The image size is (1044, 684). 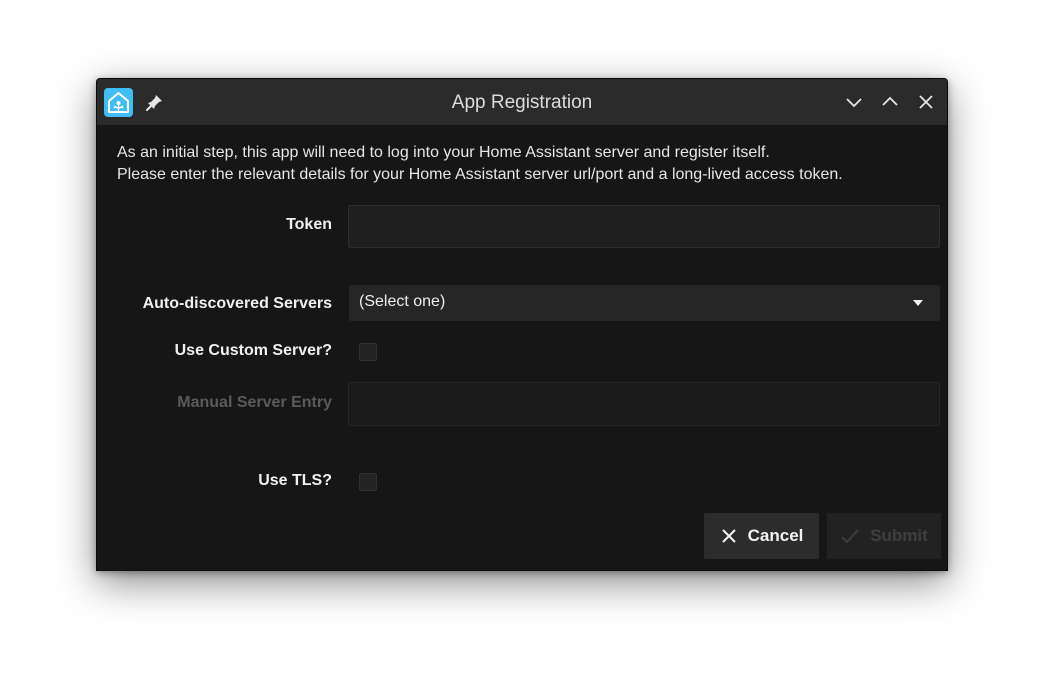 I want to click on submit-button-label: Submit, so click(x=899, y=535).